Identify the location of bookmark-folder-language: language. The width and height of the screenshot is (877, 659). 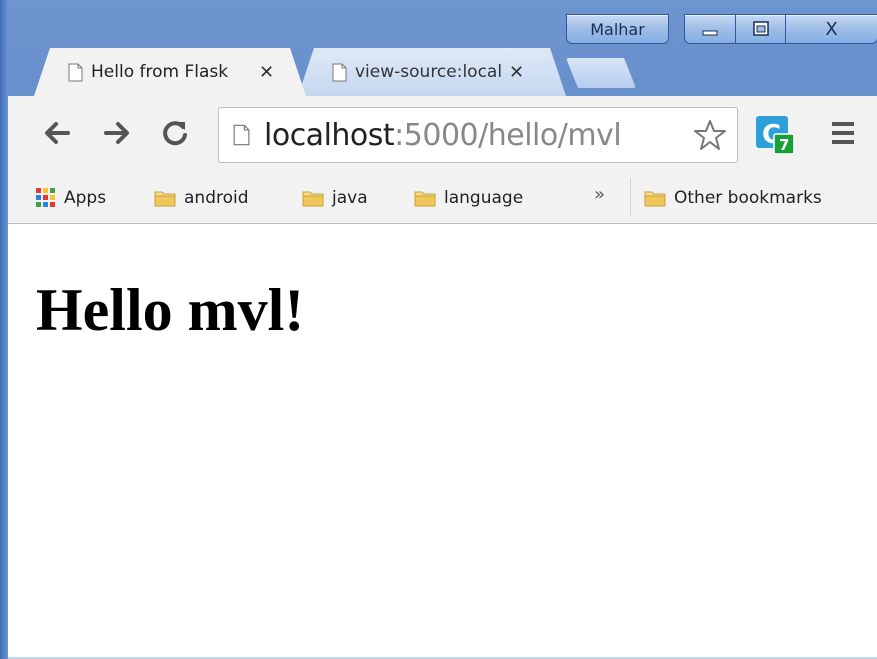
(468, 198).